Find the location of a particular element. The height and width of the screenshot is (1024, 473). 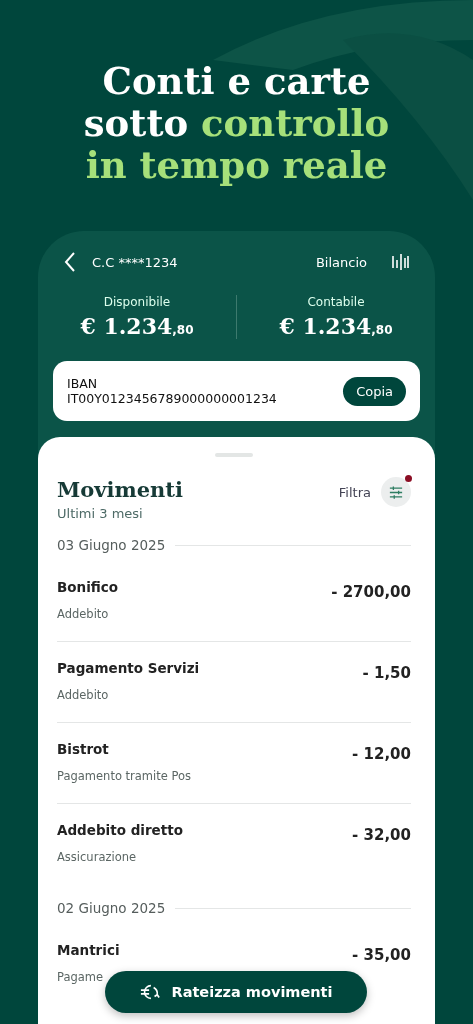

section-subtitle: Ultimi 3 mesi is located at coordinates (100, 513).